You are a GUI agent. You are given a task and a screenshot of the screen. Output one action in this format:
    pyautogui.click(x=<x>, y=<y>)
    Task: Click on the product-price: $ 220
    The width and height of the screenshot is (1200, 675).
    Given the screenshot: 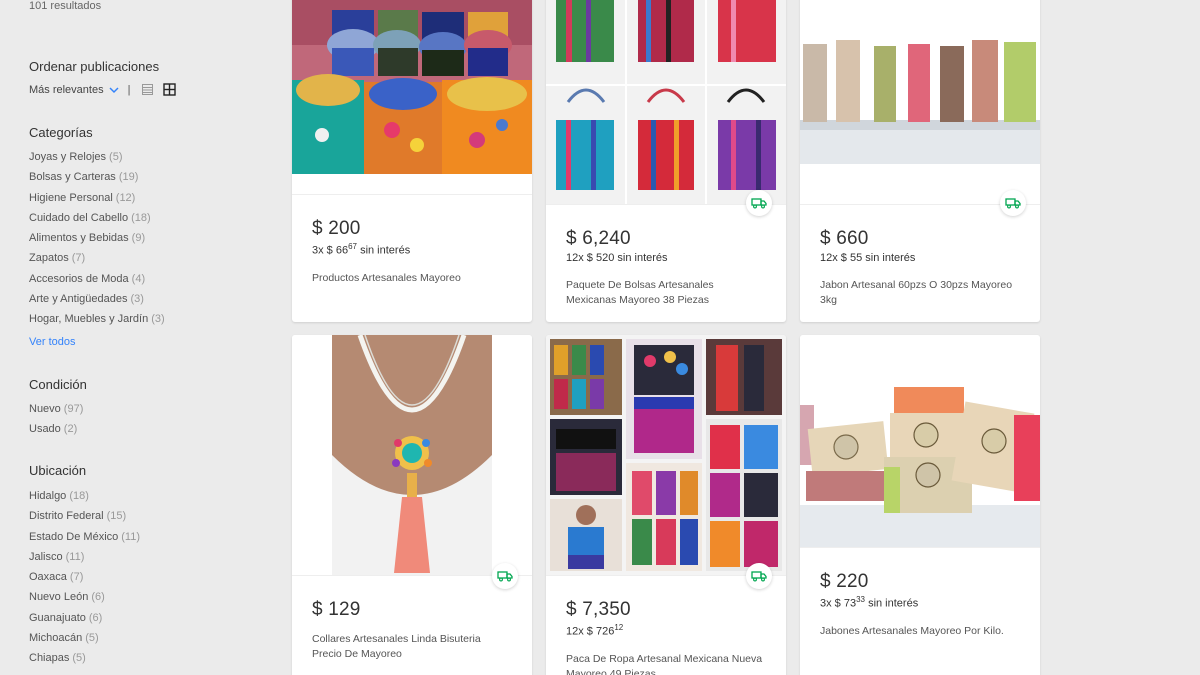 What is the action you would take?
    pyautogui.click(x=844, y=581)
    